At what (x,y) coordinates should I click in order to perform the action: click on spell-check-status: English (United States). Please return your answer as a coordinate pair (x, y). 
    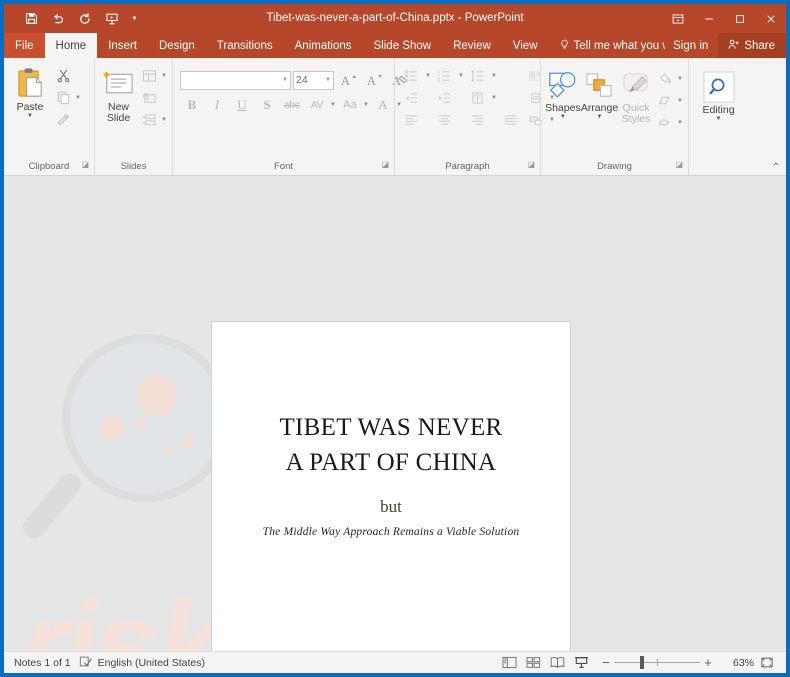
    Looking at the image, I should click on (142, 663).